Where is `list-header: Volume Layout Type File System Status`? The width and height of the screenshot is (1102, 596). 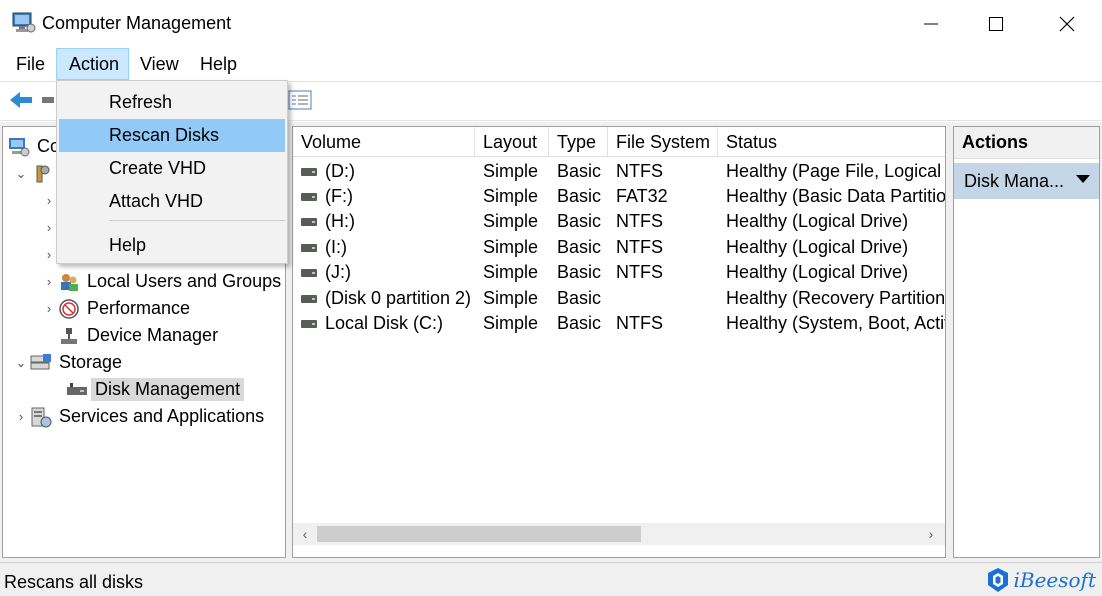
list-header: Volume Layout Type File System Status is located at coordinates (619, 142).